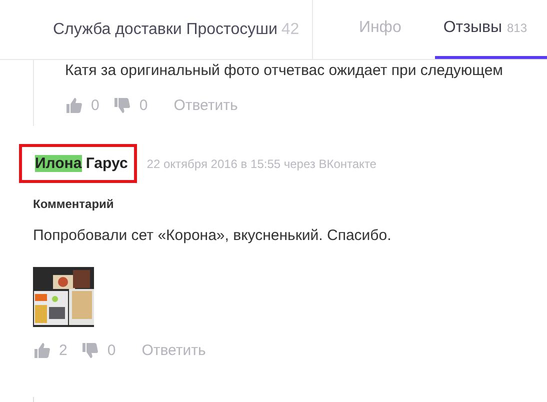  I want to click on like-count: 0, so click(95, 105).